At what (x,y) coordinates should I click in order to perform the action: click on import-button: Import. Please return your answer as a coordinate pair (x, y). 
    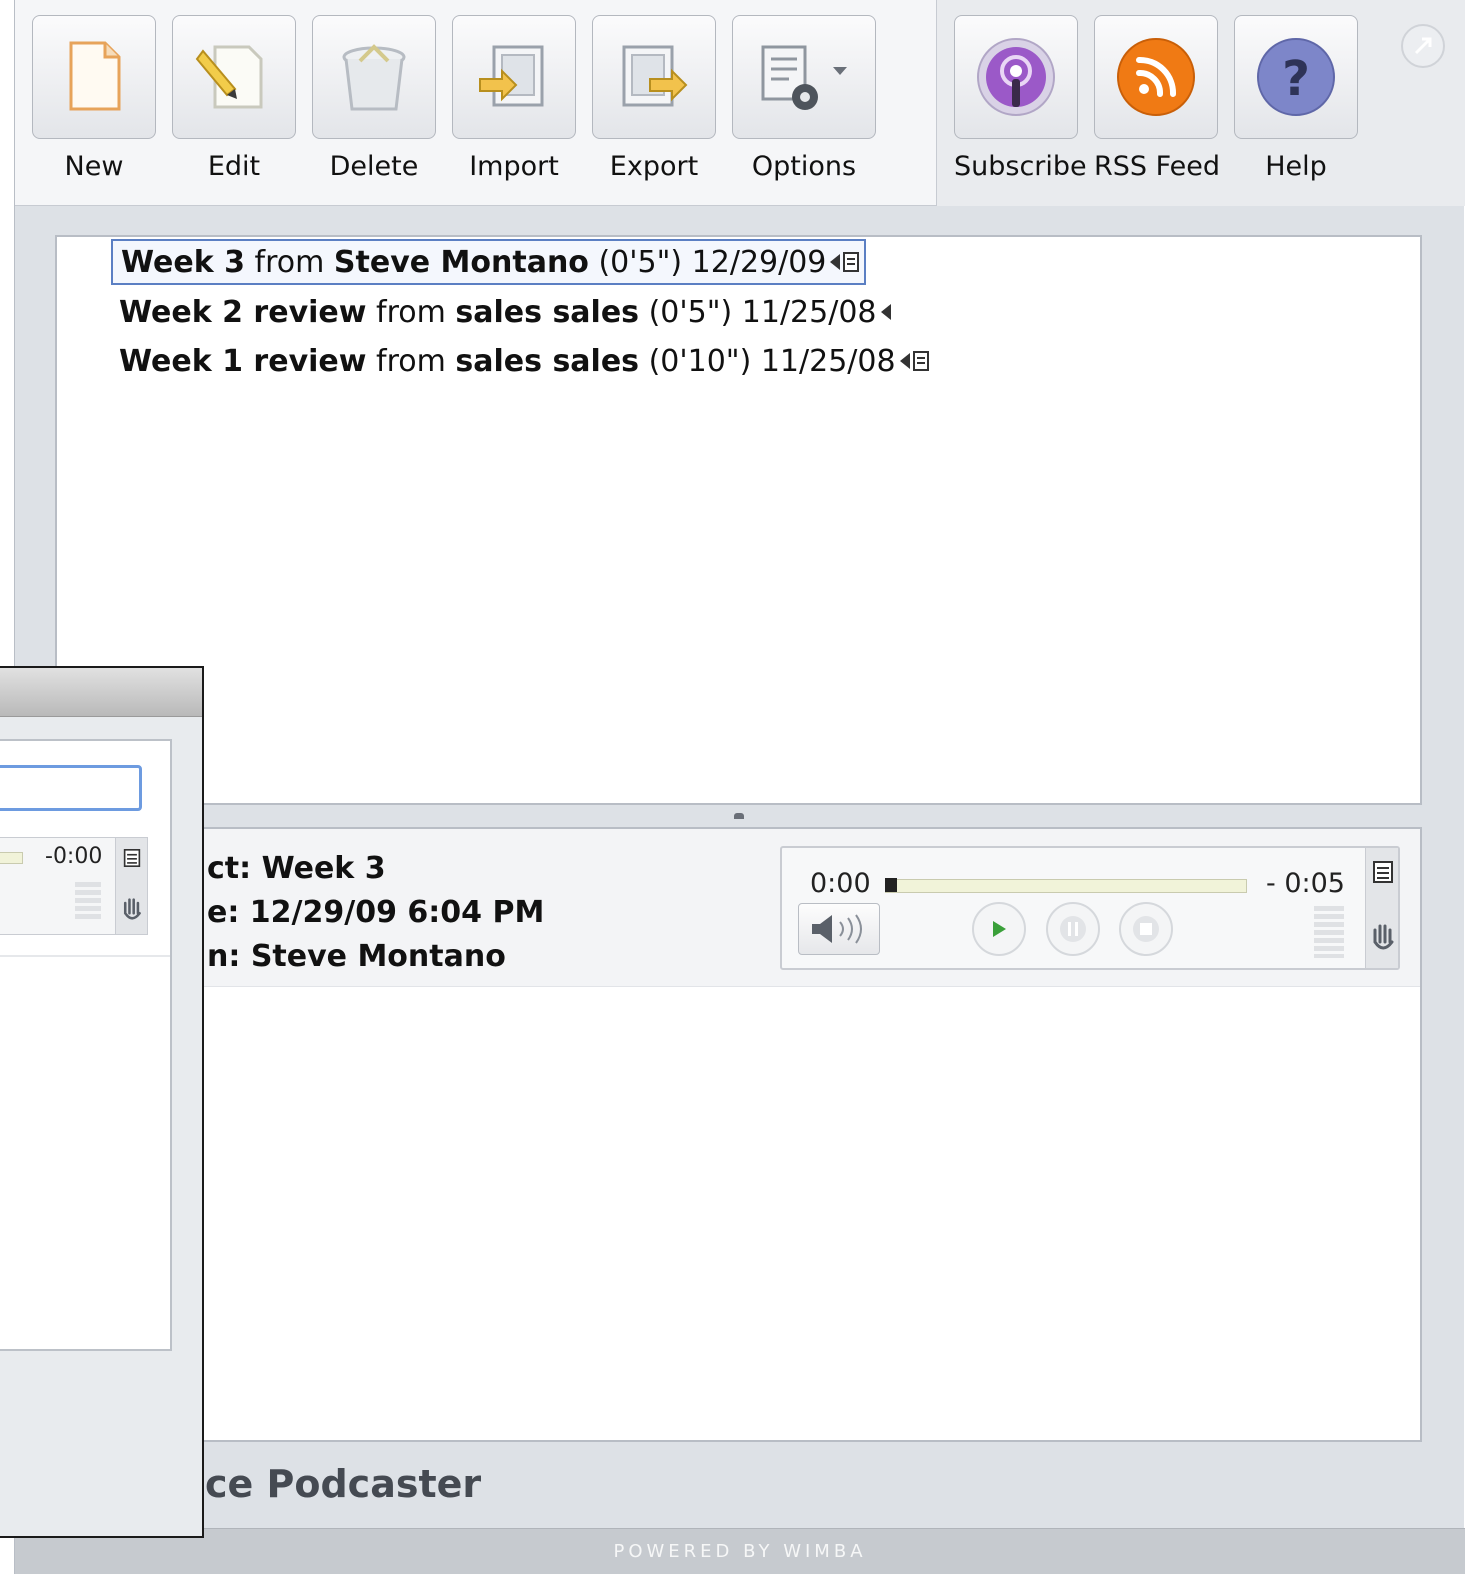
    Looking at the image, I should click on (514, 98).